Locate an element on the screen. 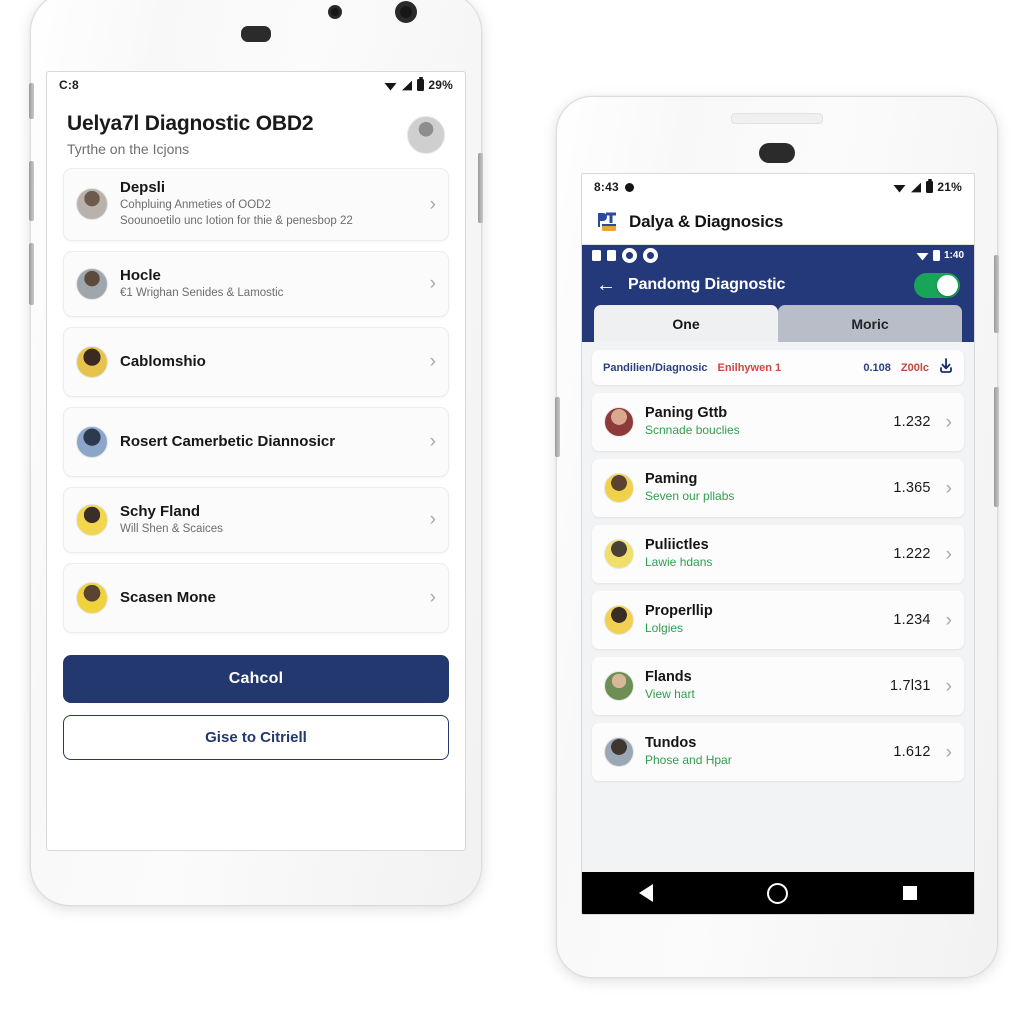 The width and height of the screenshot is (1024, 1024). nav-home-icon is located at coordinates (778, 893).